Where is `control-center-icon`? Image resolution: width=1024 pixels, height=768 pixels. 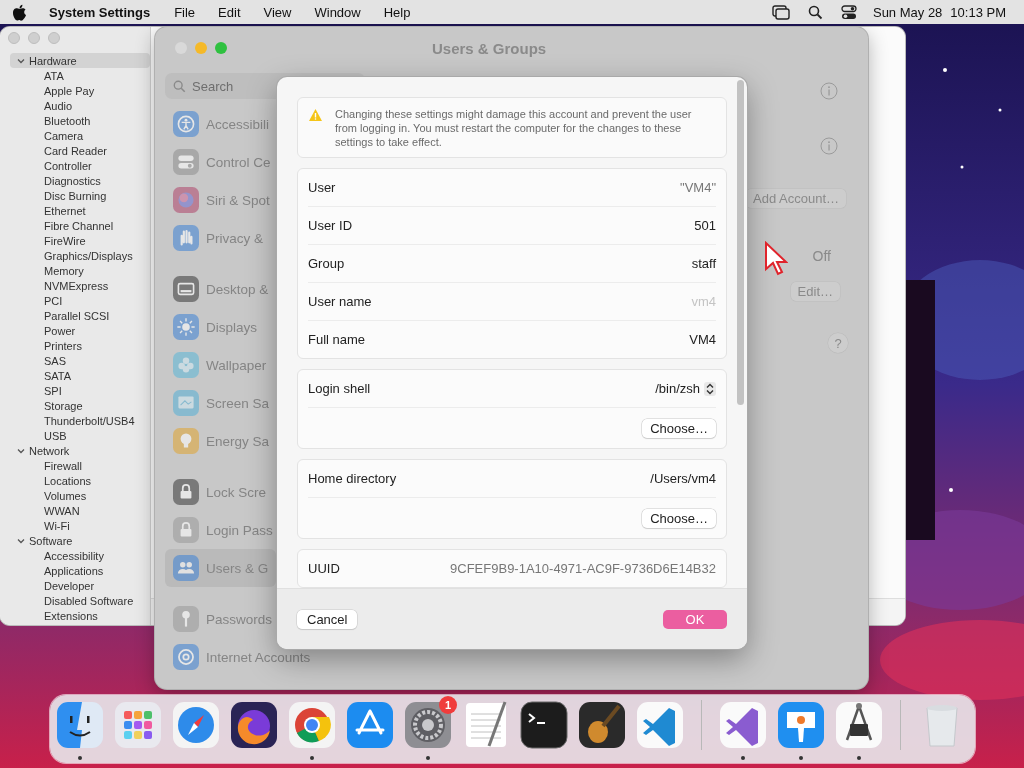 control-center-icon is located at coordinates (848, 12).